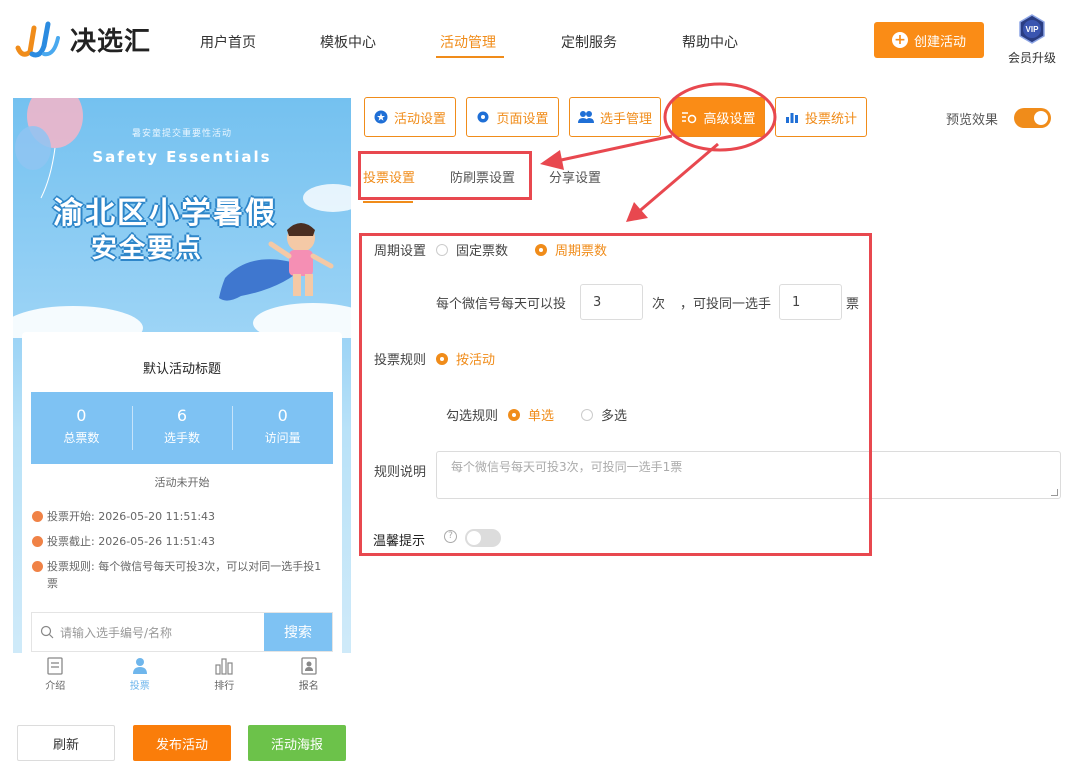 This screenshot has width=1075, height=781. I want to click on vote-end-row: 投票截止: 2026-05-26 11:51:43, so click(123, 541).